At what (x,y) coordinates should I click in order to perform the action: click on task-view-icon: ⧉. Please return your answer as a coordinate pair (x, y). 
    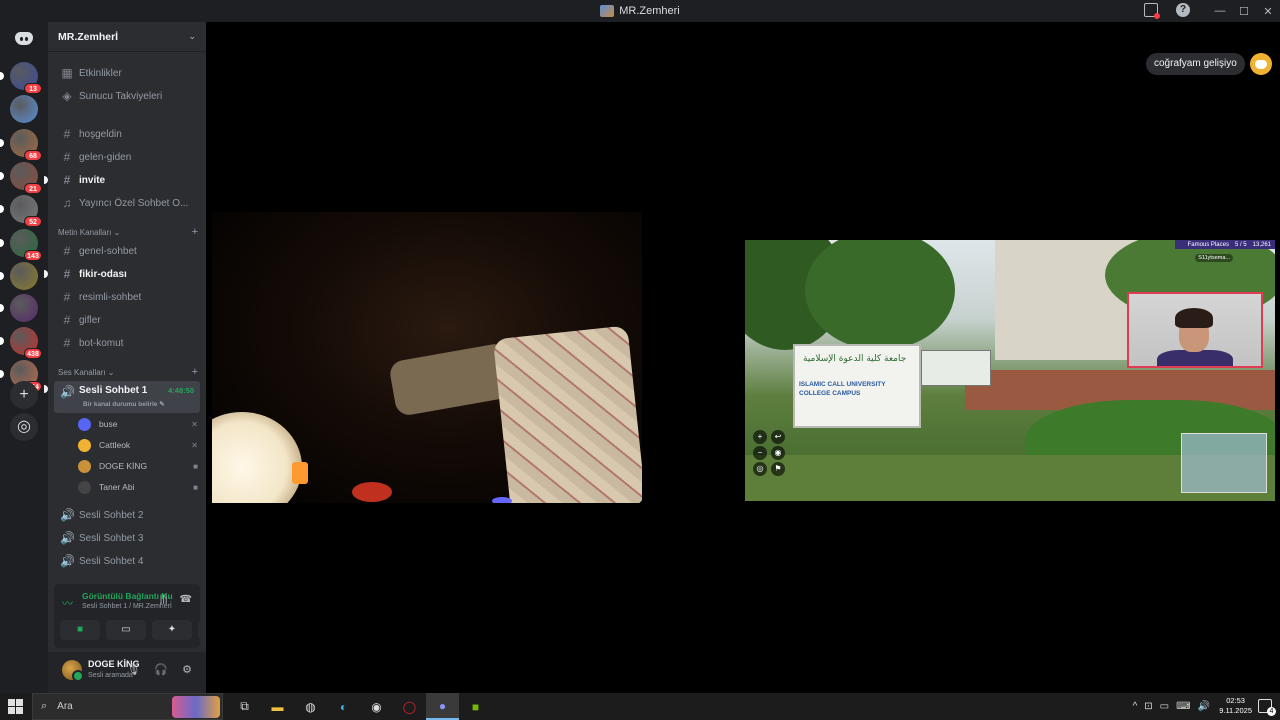
    Looking at the image, I should click on (244, 706).